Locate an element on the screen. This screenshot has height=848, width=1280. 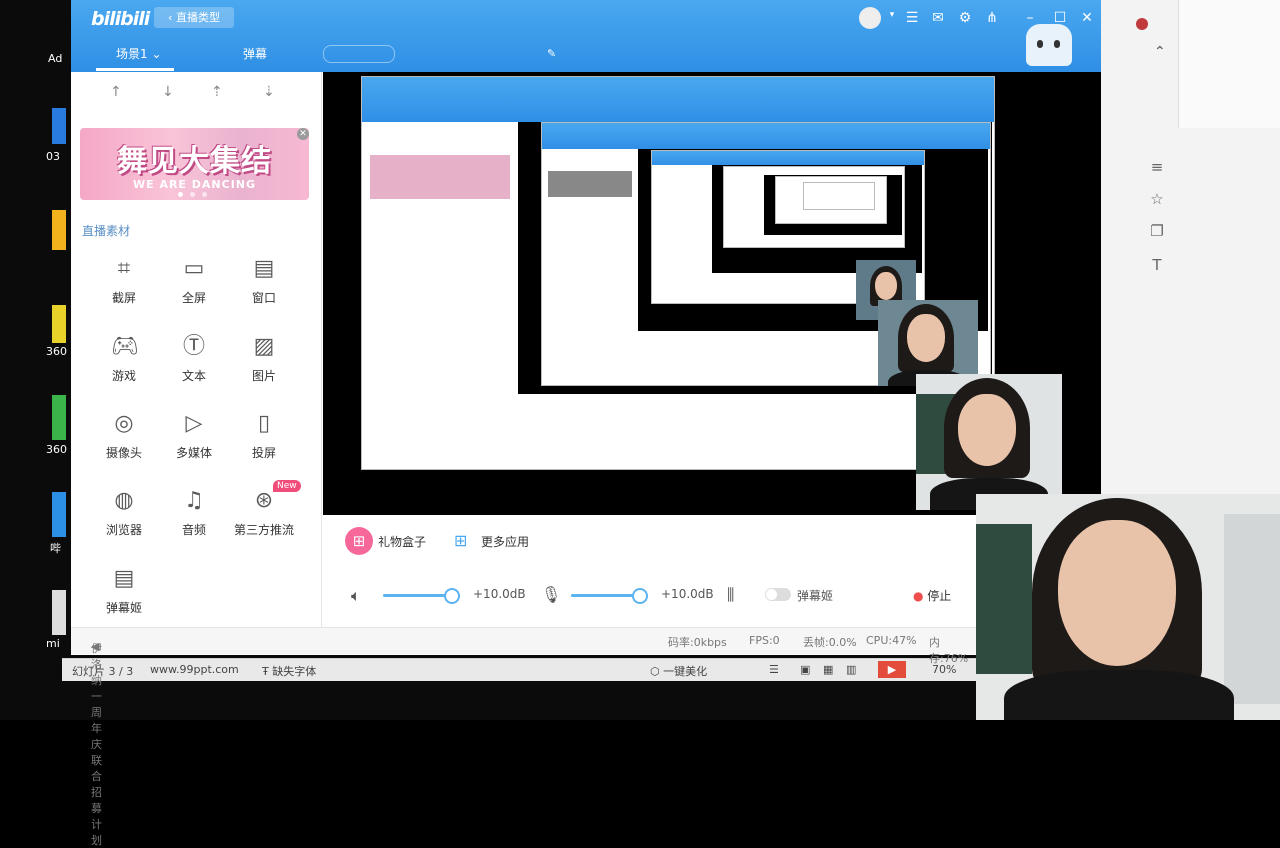
banner-title: 舞见大集结 is located at coordinates (194, 161).